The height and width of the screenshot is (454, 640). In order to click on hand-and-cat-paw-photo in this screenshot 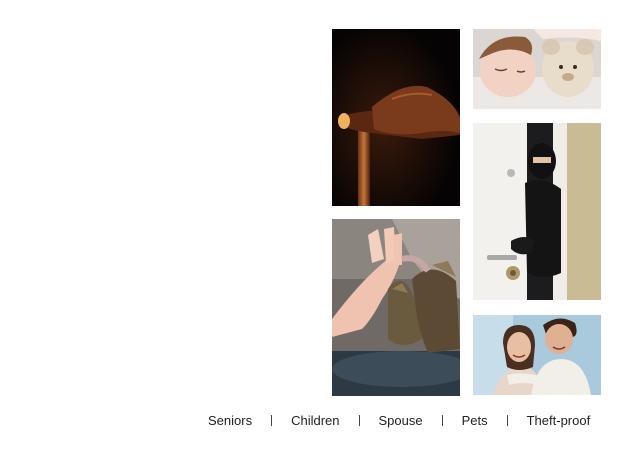, I will do `click(396, 307)`.